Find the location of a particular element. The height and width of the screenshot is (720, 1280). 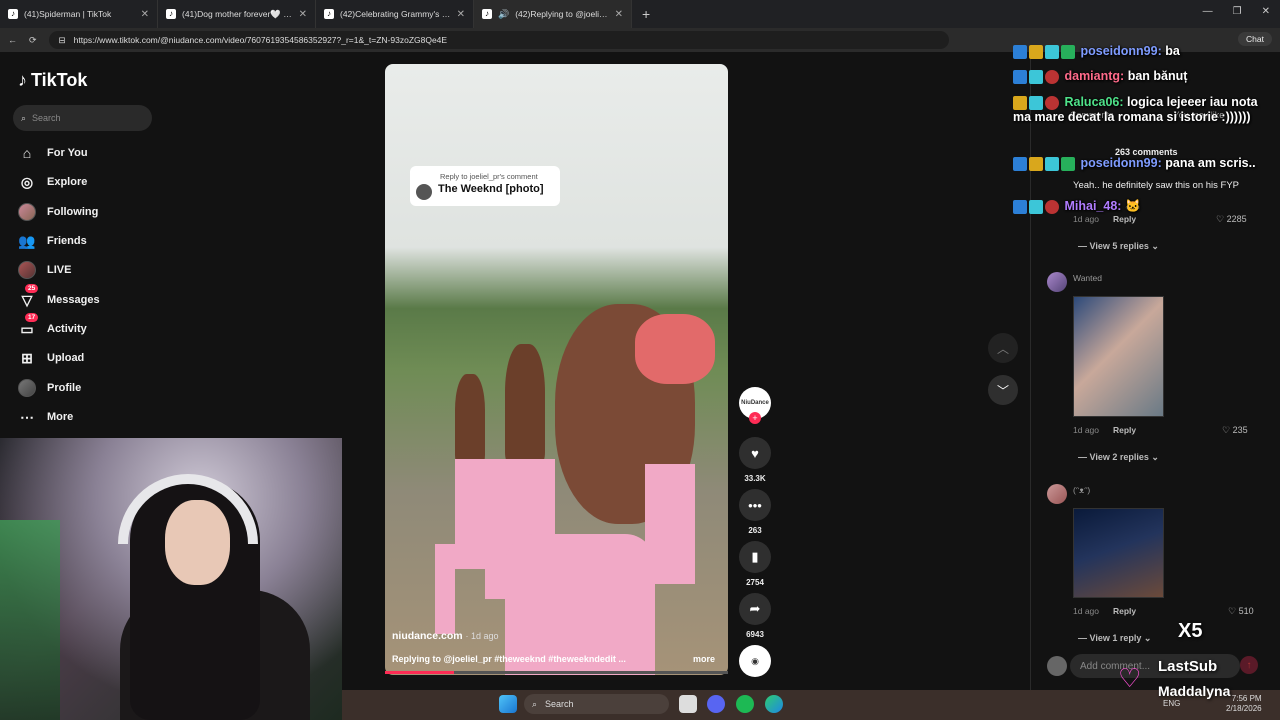

comment-likes: ♡ 510 is located at coordinates (1241, 611).